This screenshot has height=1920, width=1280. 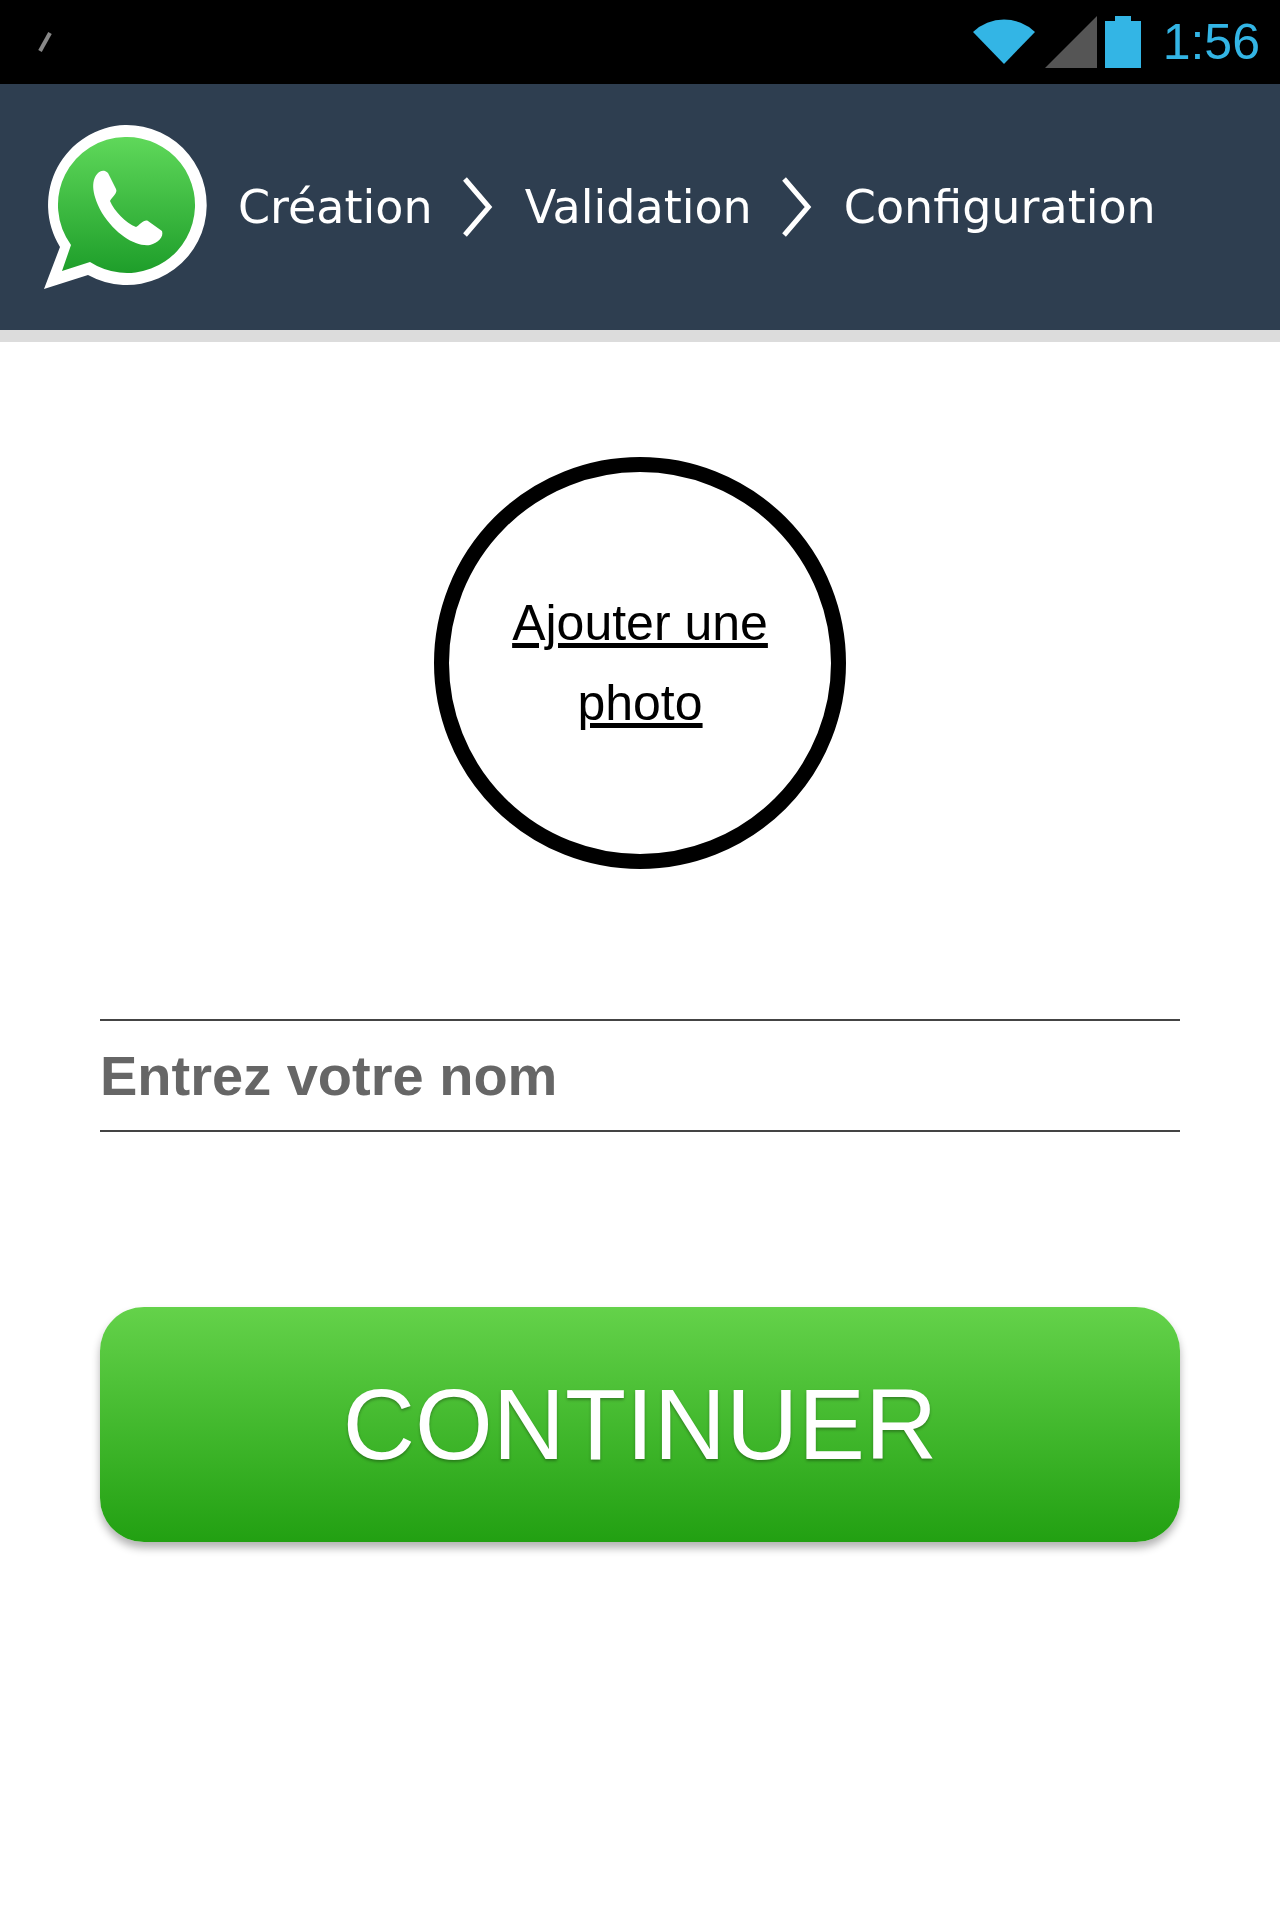 I want to click on step-label: Création, so click(x=335, y=207).